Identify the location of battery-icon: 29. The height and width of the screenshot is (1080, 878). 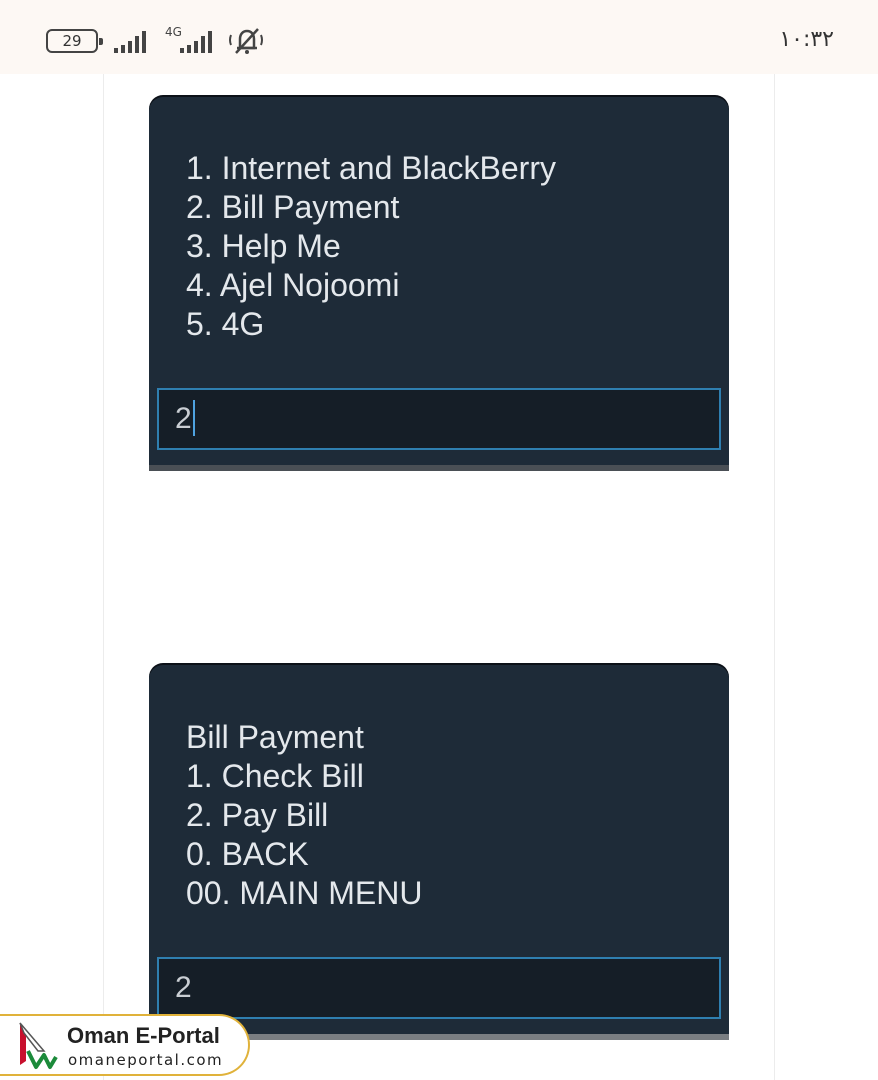
(74, 41).